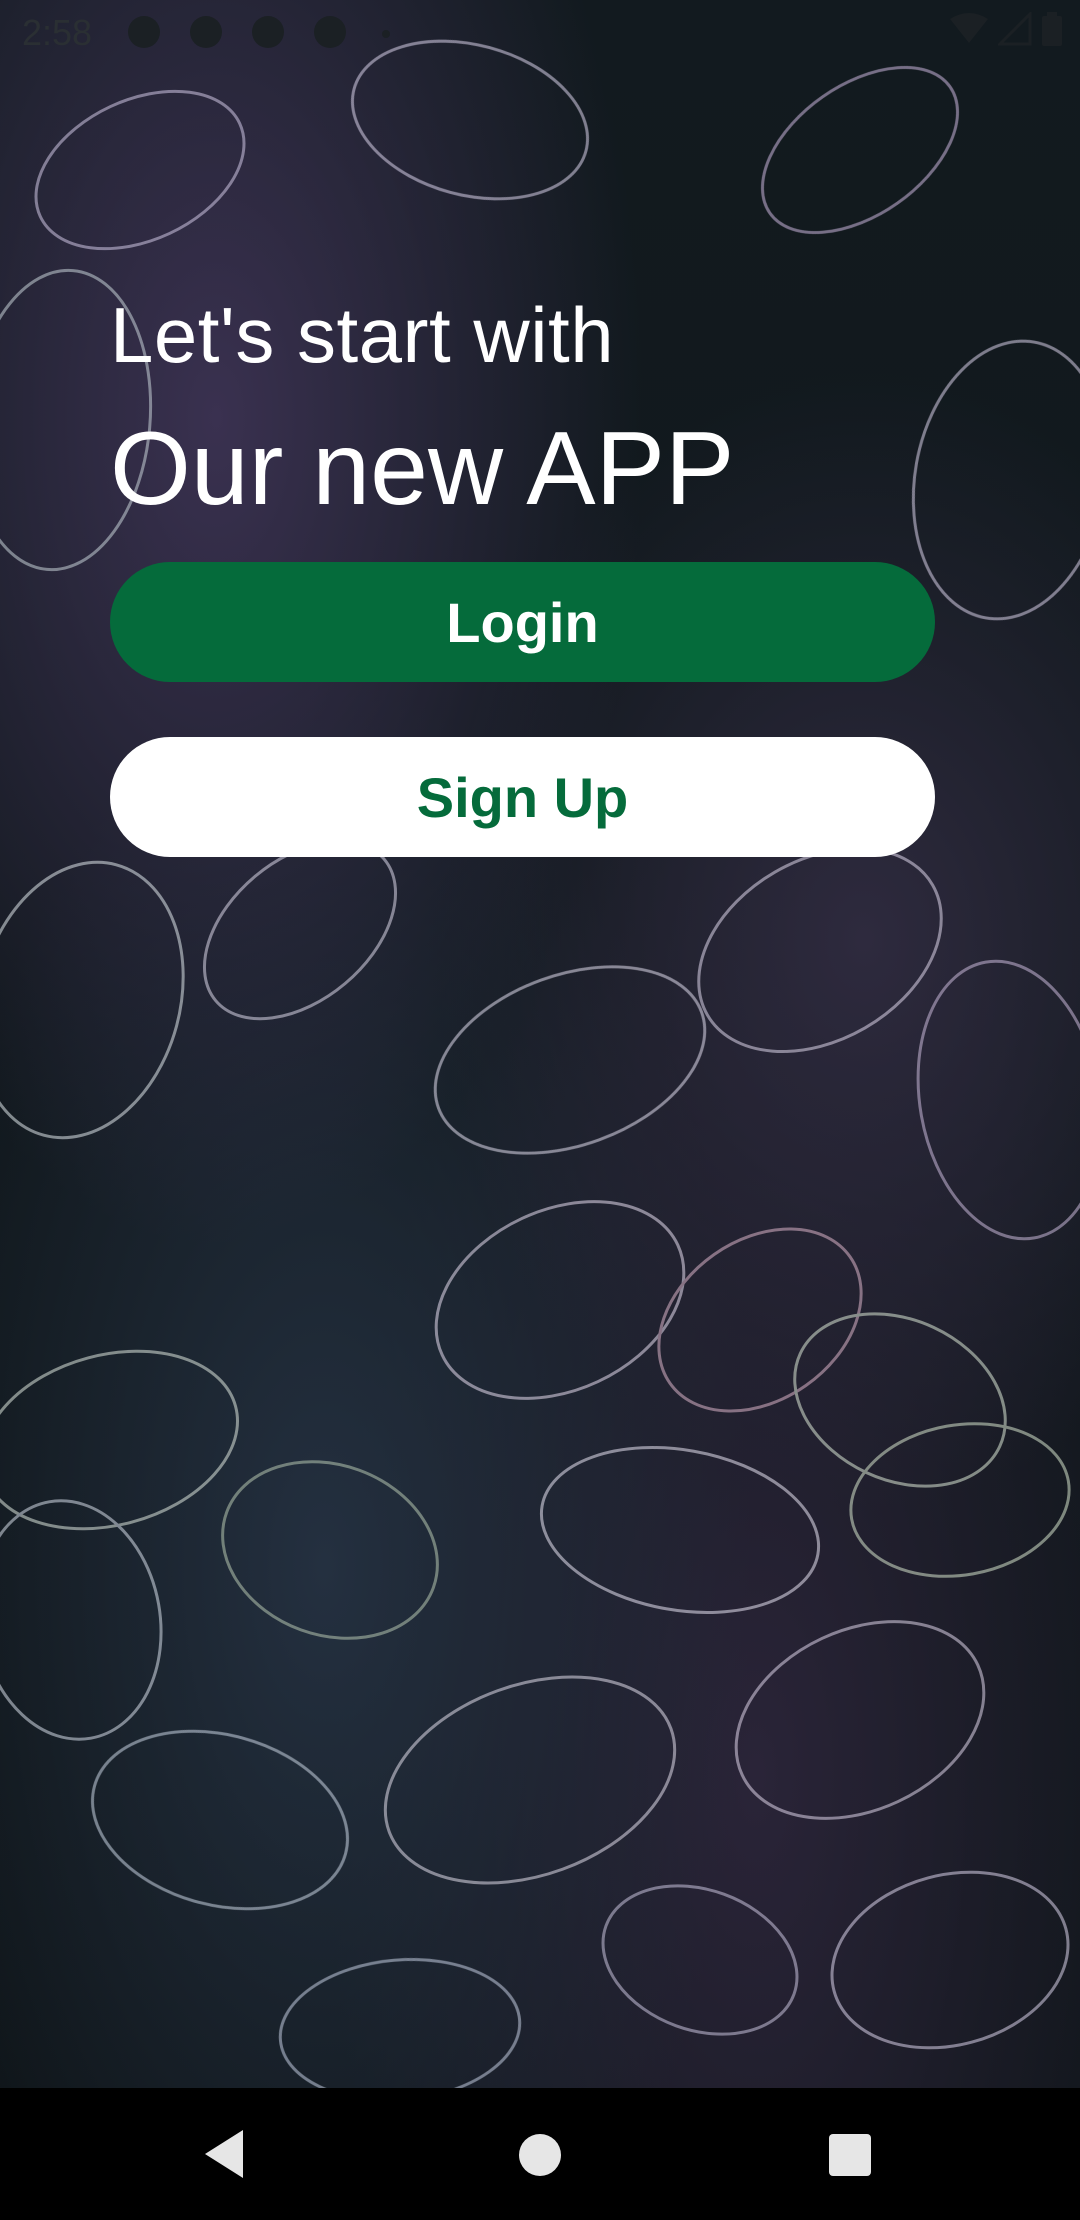 Image resolution: width=1080 pixels, height=2220 pixels. What do you see at coordinates (422, 469) in the screenshot?
I see `app-title: Our new APP` at bounding box center [422, 469].